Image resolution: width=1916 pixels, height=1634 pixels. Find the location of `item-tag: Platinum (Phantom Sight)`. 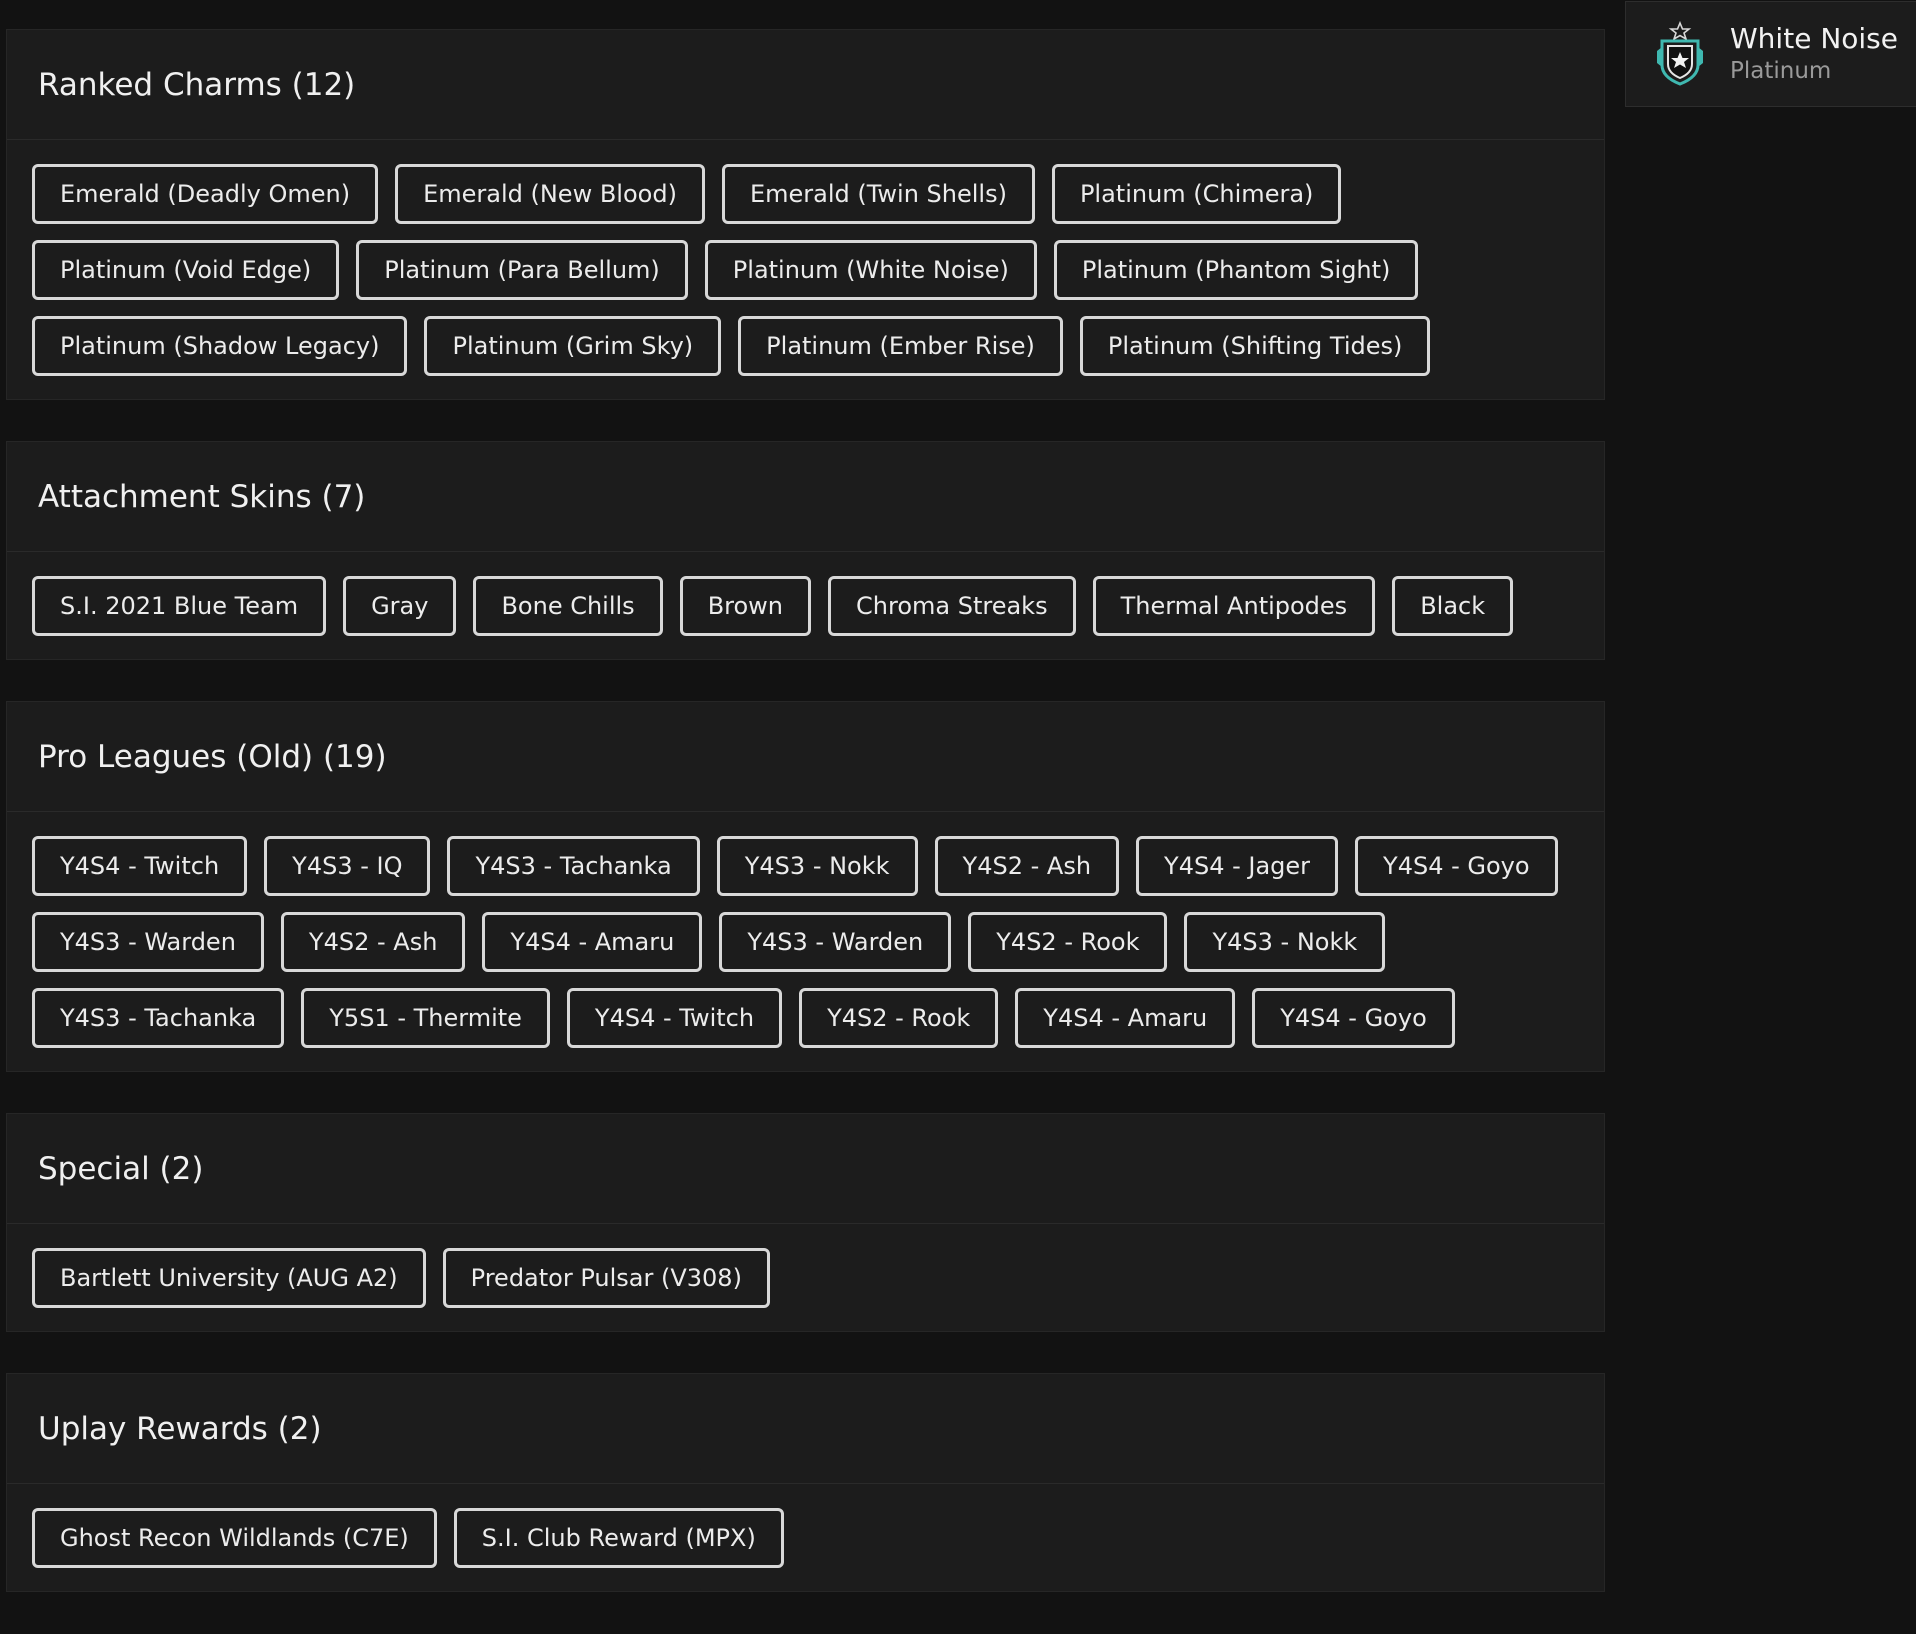

item-tag: Platinum (Phantom Sight) is located at coordinates (1236, 270).